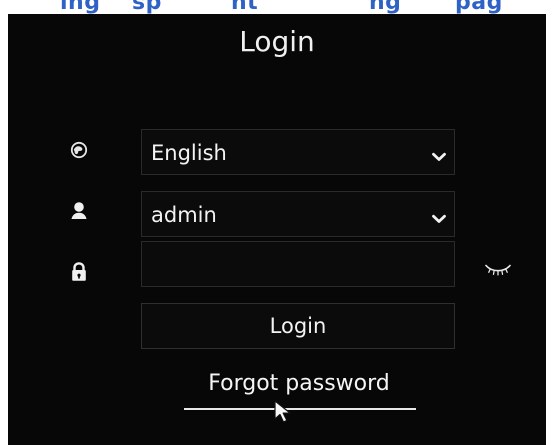 Image resolution: width=559 pixels, height=445 pixels. What do you see at coordinates (184, 215) in the screenshot?
I see `user-value: admin` at bounding box center [184, 215].